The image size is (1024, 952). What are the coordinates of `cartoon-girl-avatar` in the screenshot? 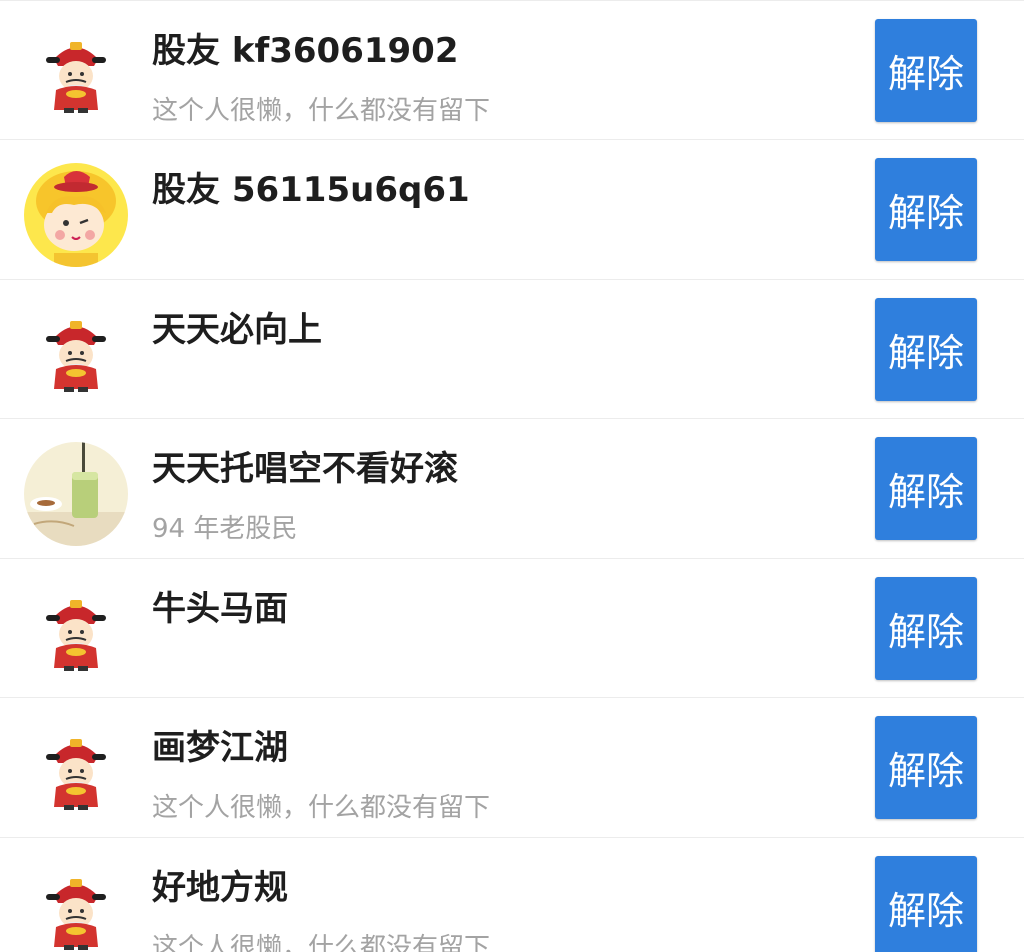 It's located at (76, 215).